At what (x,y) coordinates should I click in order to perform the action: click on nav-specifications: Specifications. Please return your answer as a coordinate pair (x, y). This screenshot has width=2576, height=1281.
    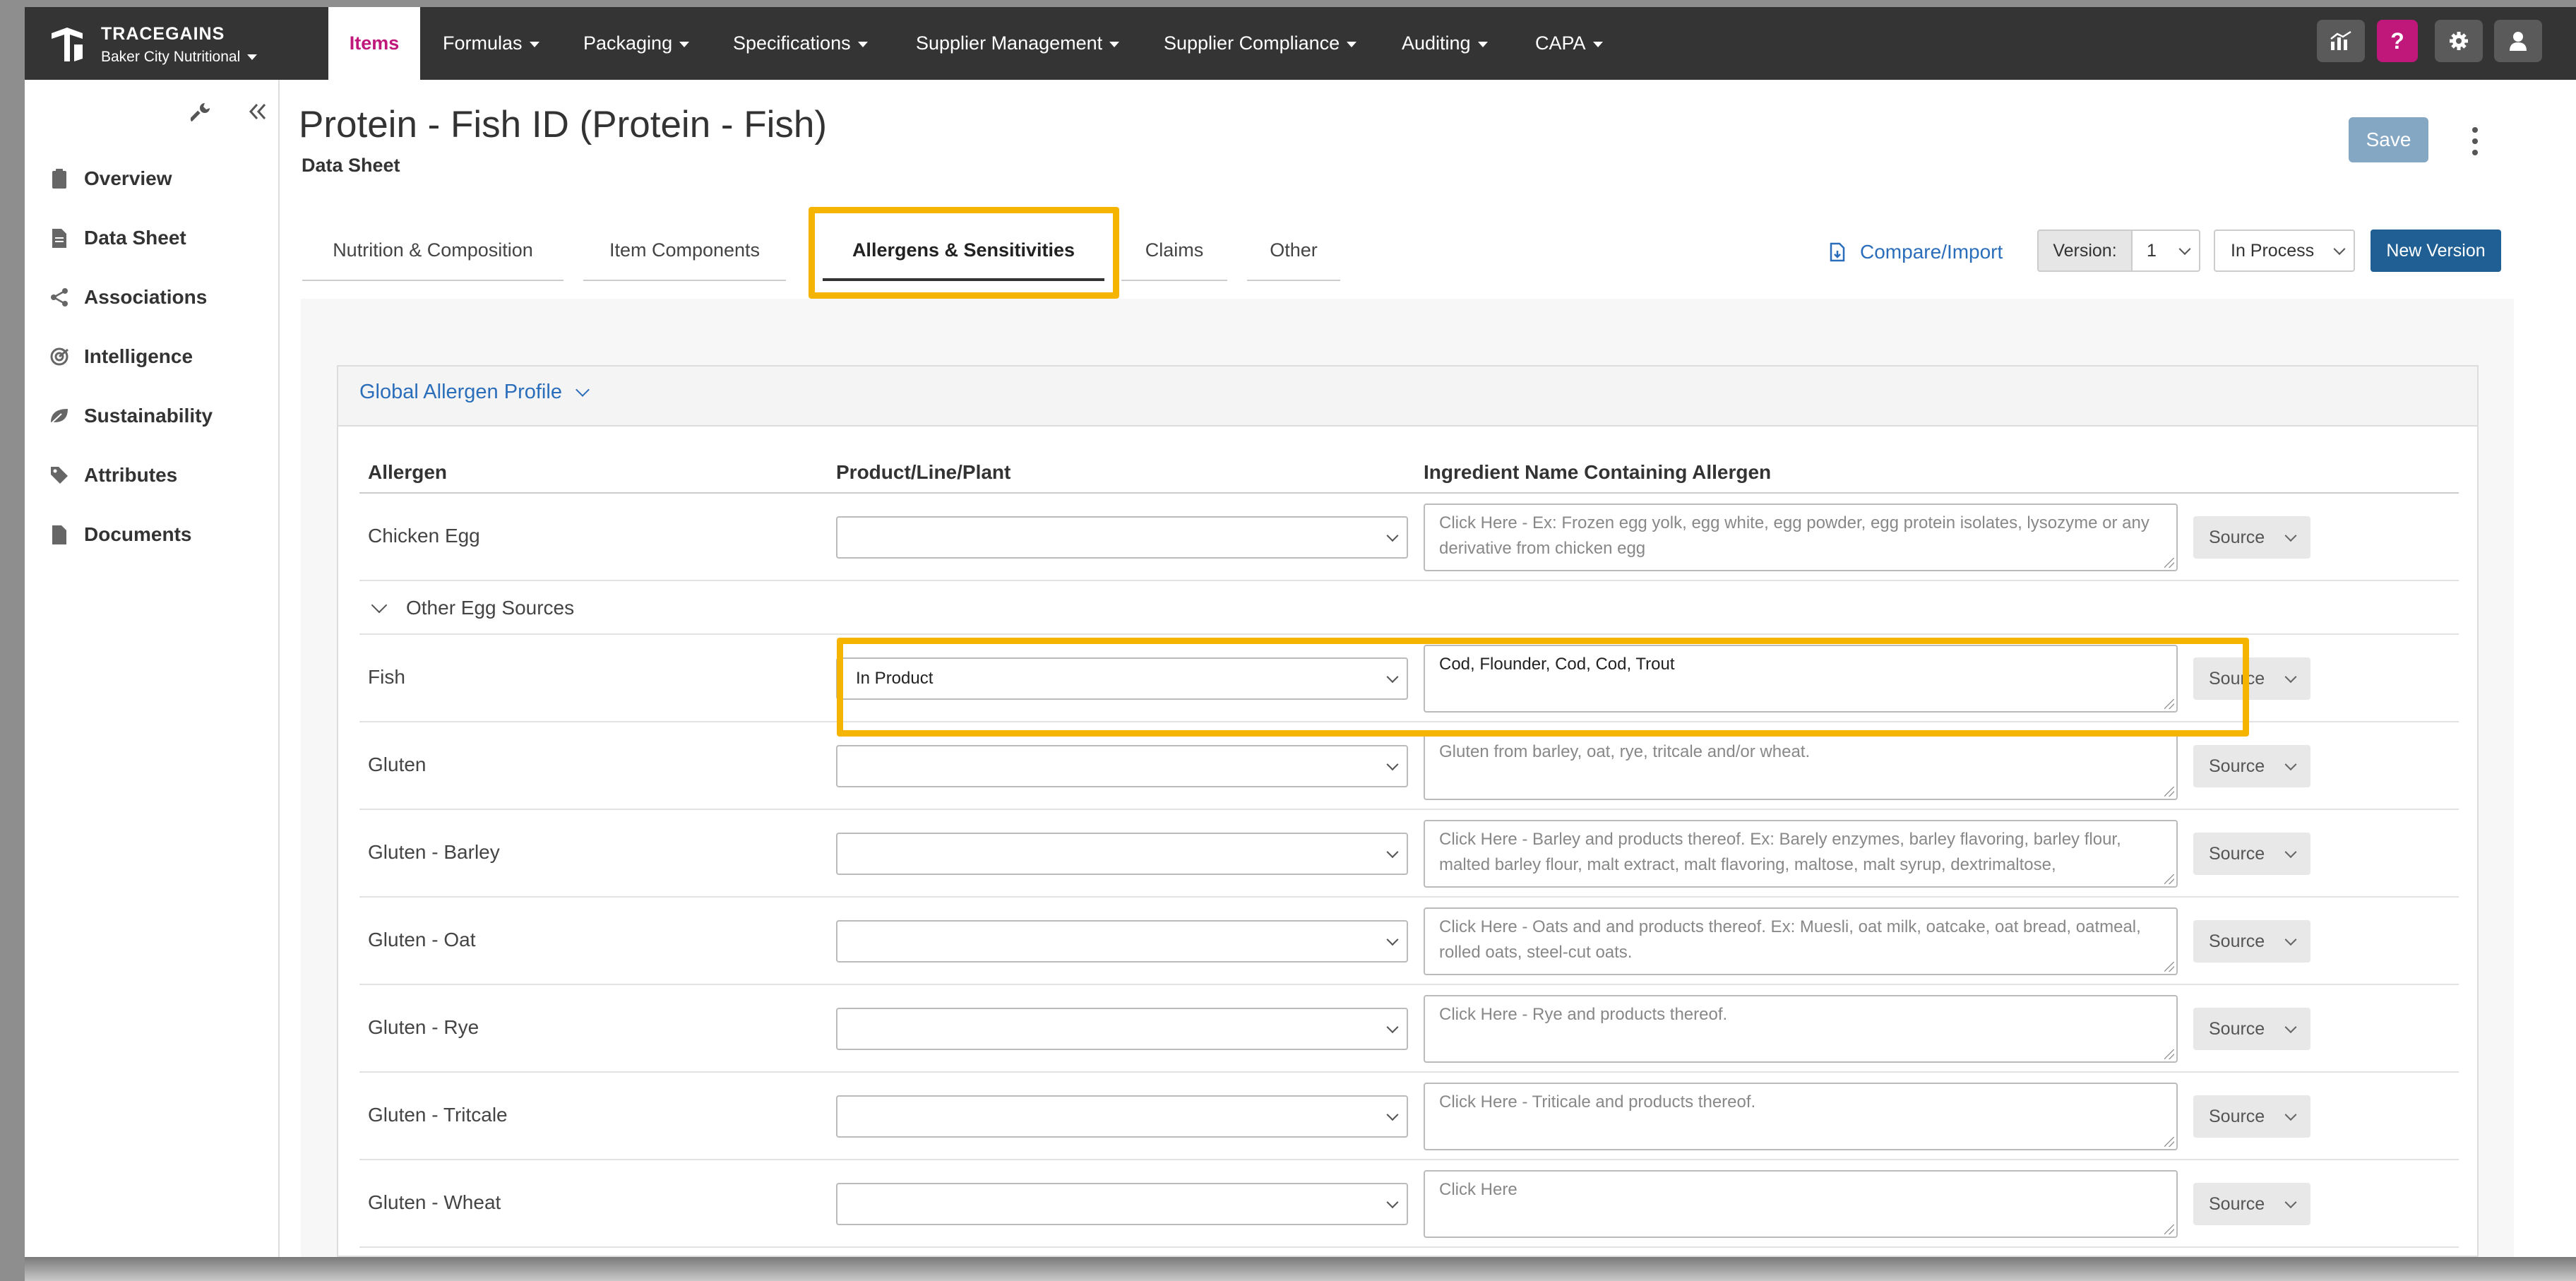
    Looking at the image, I should click on (800, 43).